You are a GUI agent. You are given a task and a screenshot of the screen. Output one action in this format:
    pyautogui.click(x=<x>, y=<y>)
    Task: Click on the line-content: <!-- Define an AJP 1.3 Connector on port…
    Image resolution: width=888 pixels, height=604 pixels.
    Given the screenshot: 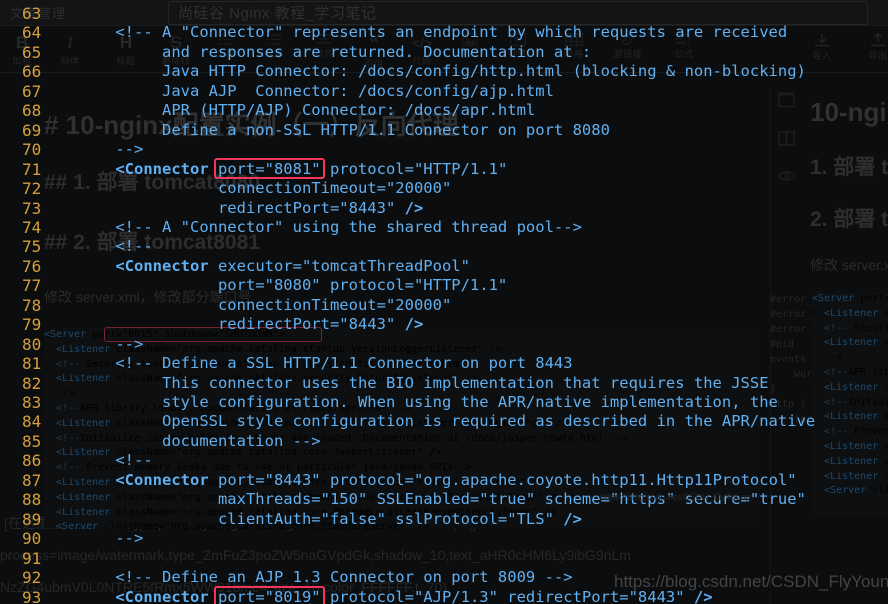 What is the action you would take?
    pyautogui.click(x=325, y=577)
    